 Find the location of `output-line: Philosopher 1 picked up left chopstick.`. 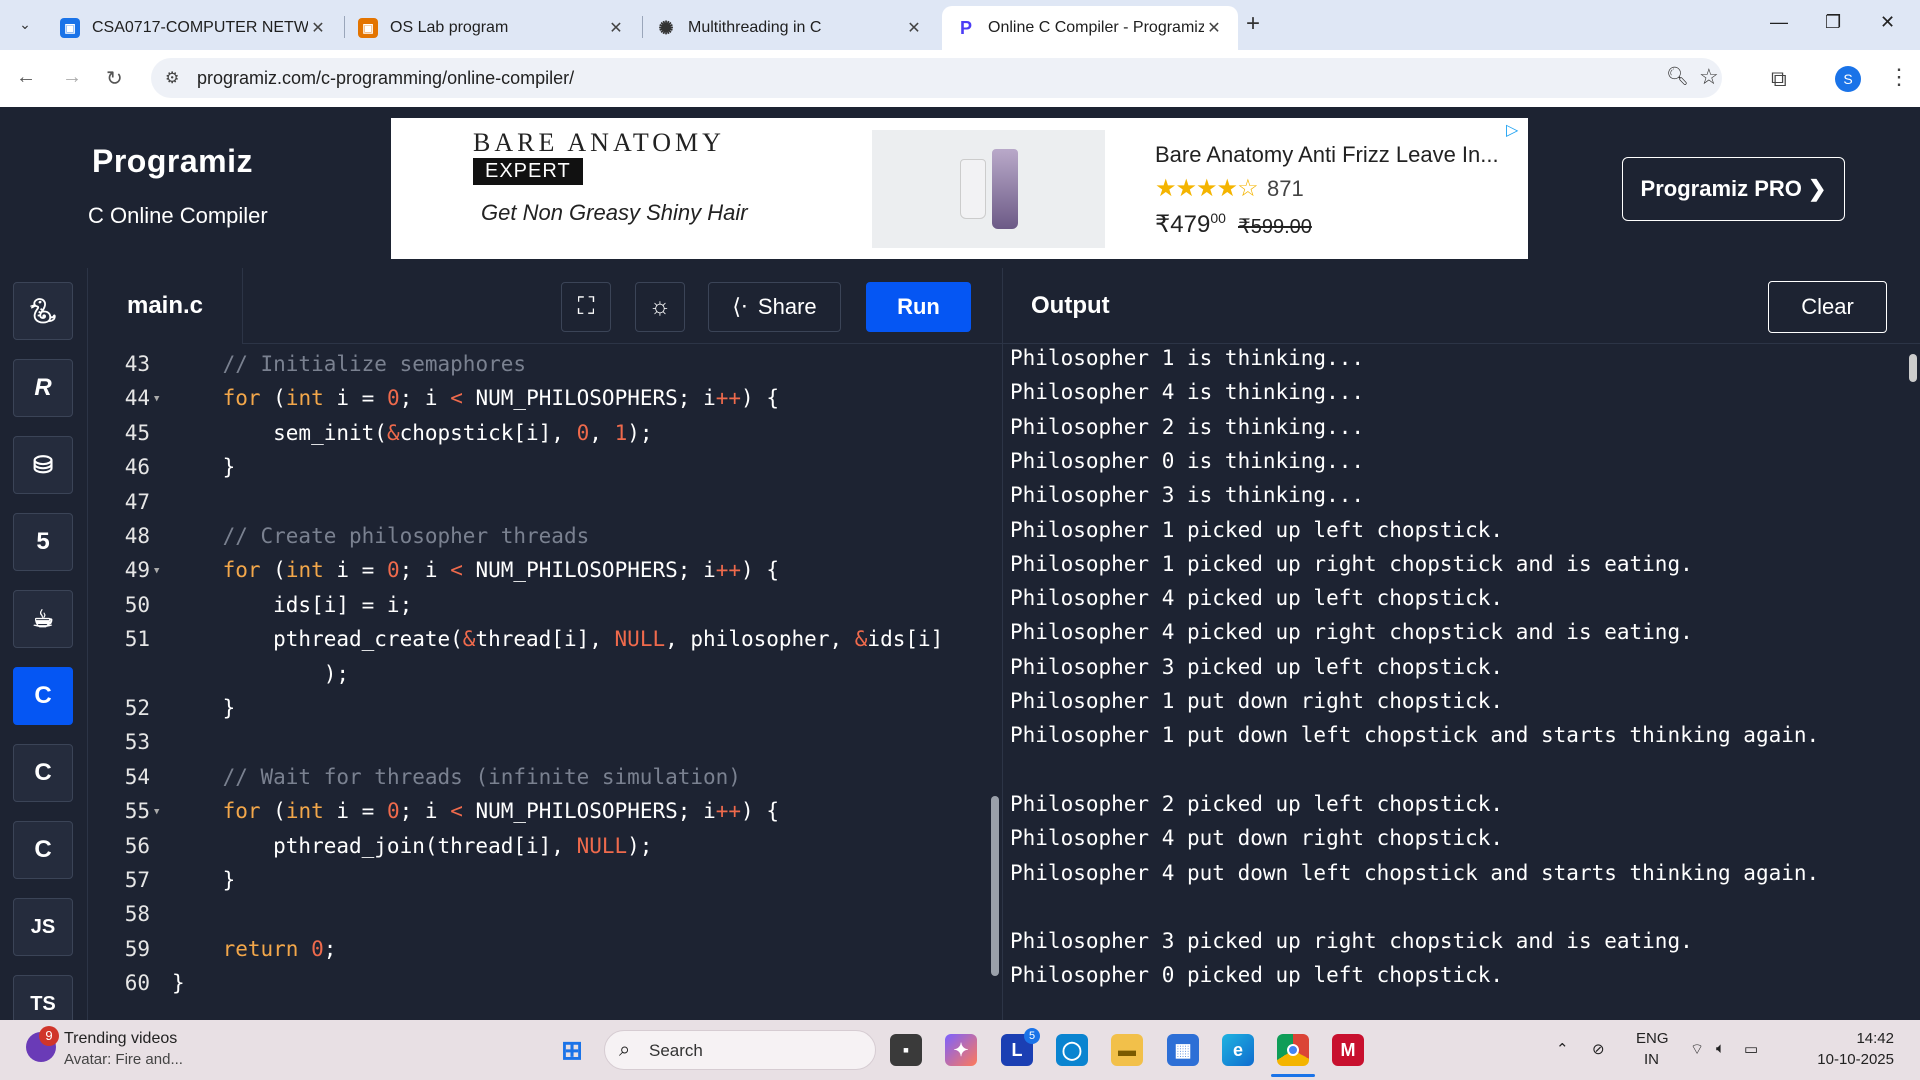

output-line: Philosopher 1 picked up left chopstick. is located at coordinates (1257, 529).